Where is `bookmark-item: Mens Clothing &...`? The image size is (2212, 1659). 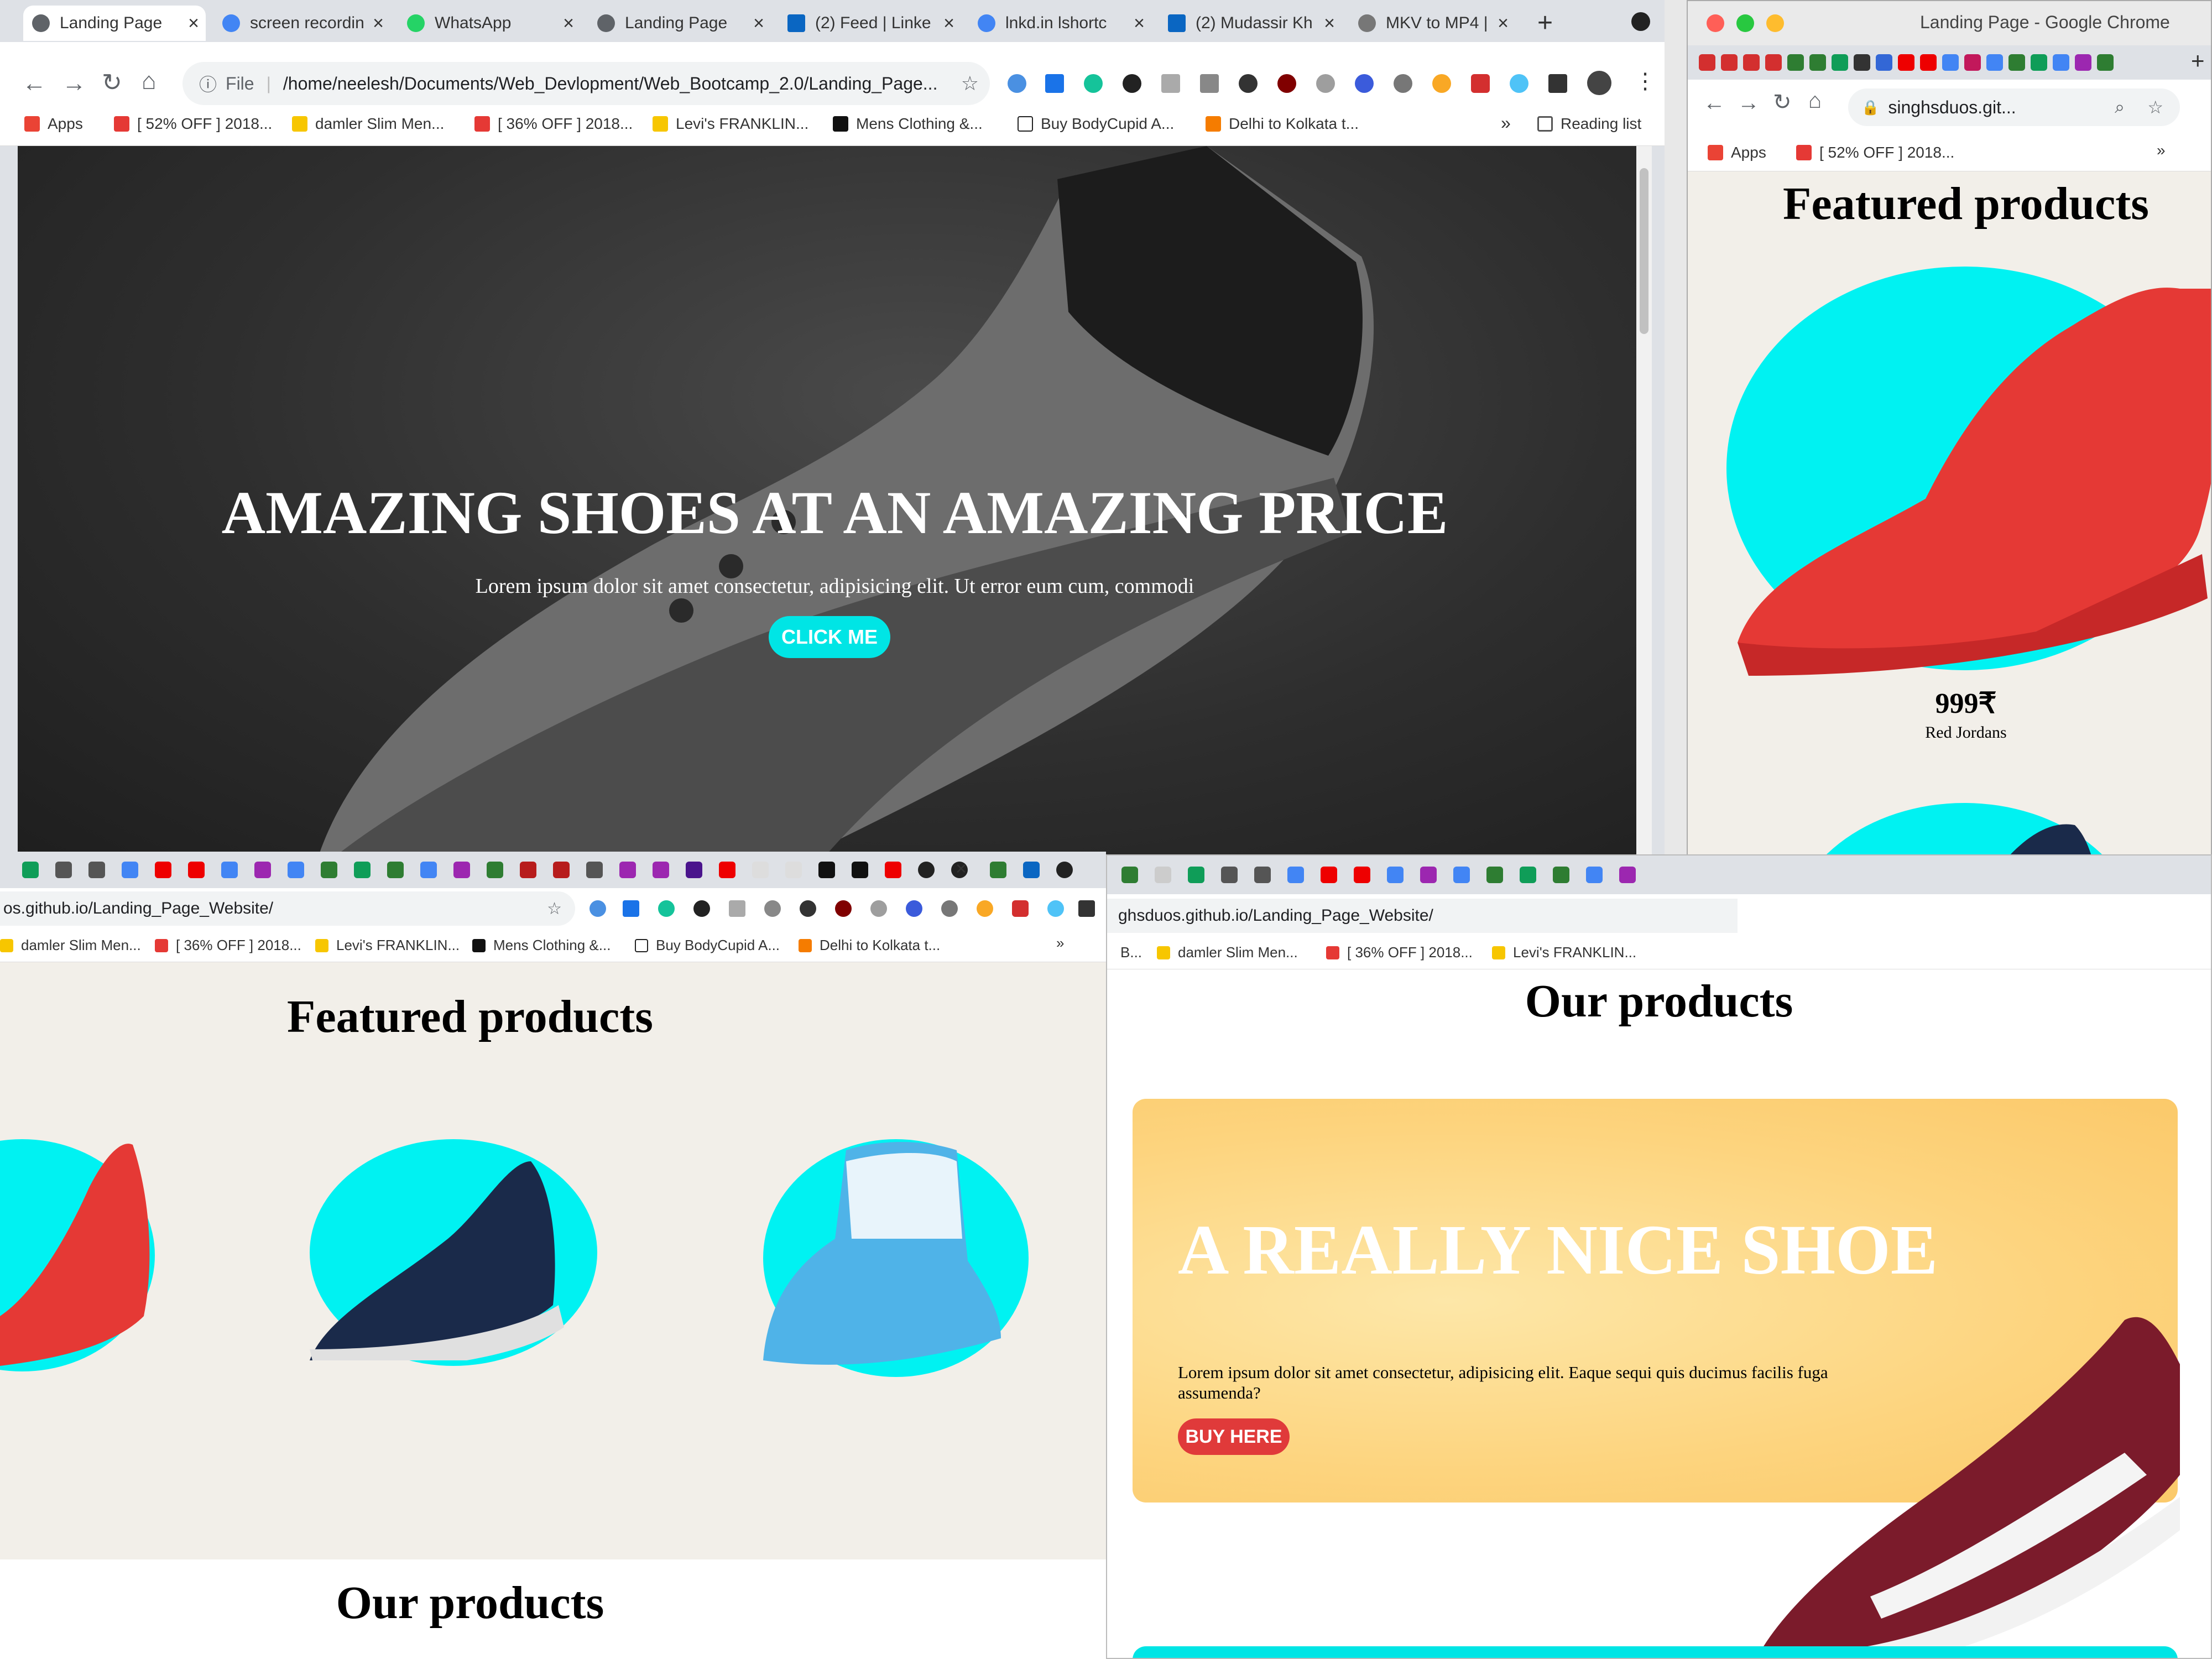 bookmark-item: Mens Clothing &... is located at coordinates (542, 946).